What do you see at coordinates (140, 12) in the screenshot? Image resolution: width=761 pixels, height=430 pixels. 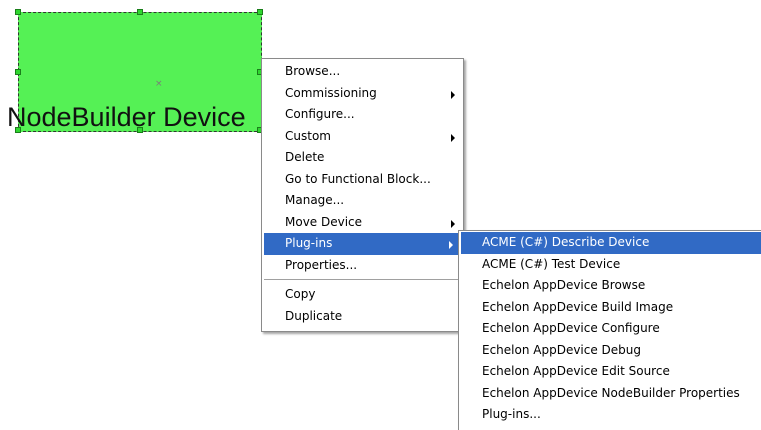 I see `selection-handle-top-center` at bounding box center [140, 12].